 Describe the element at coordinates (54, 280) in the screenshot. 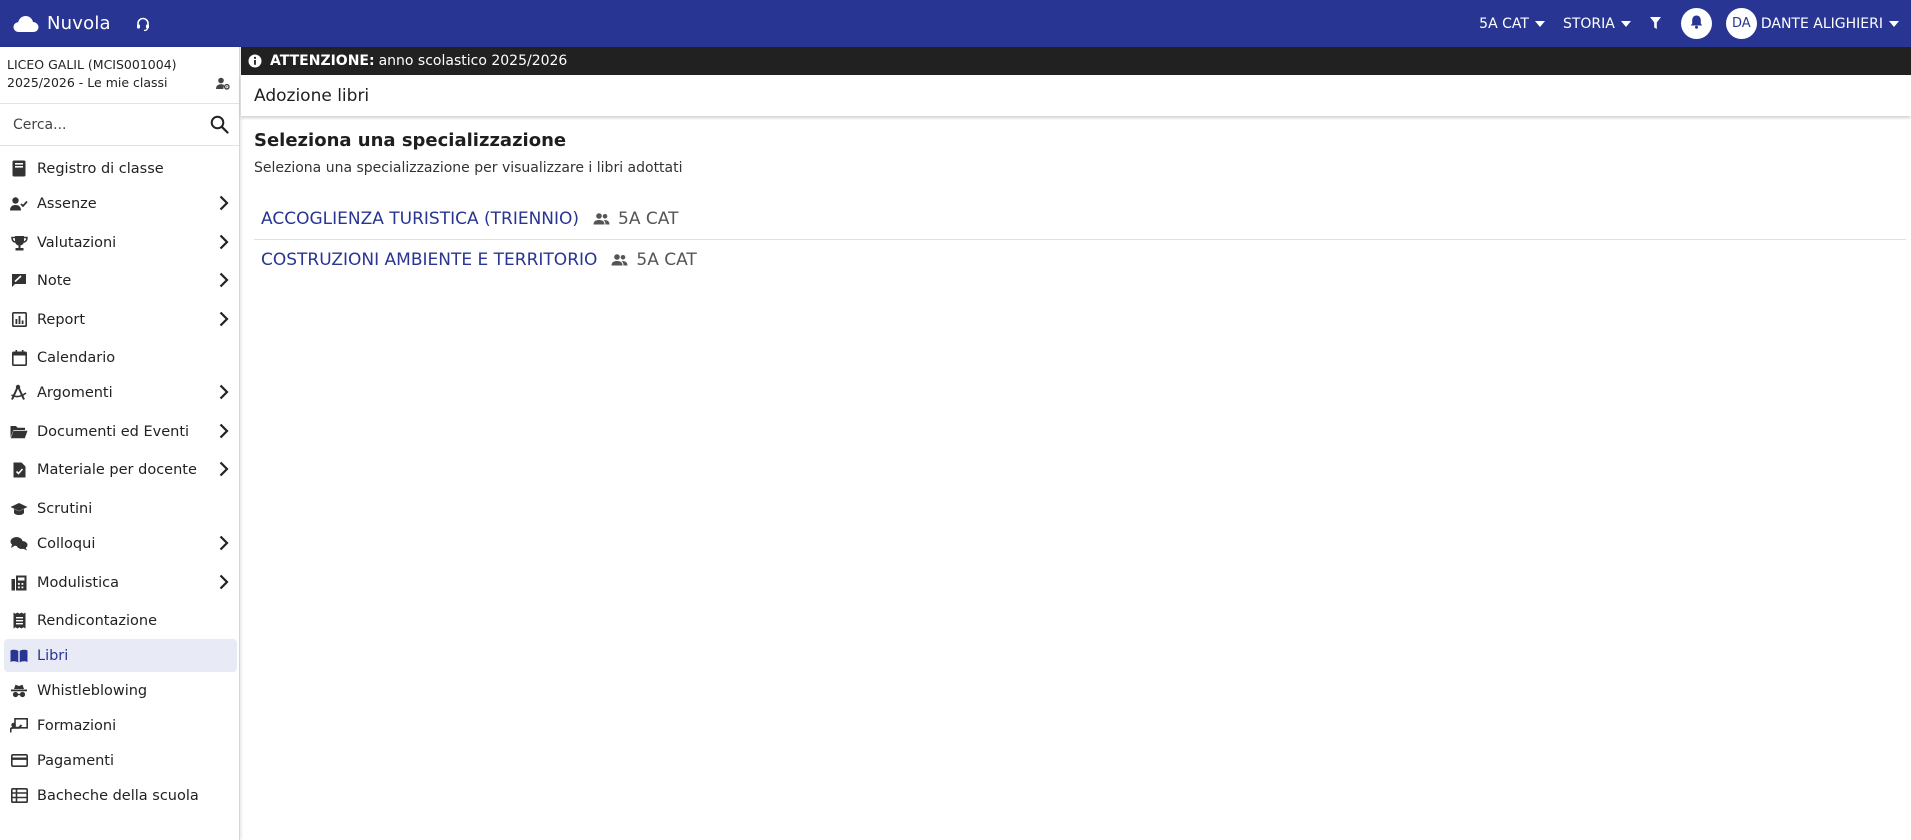

I see `sidebar-item-label: Note` at that location.